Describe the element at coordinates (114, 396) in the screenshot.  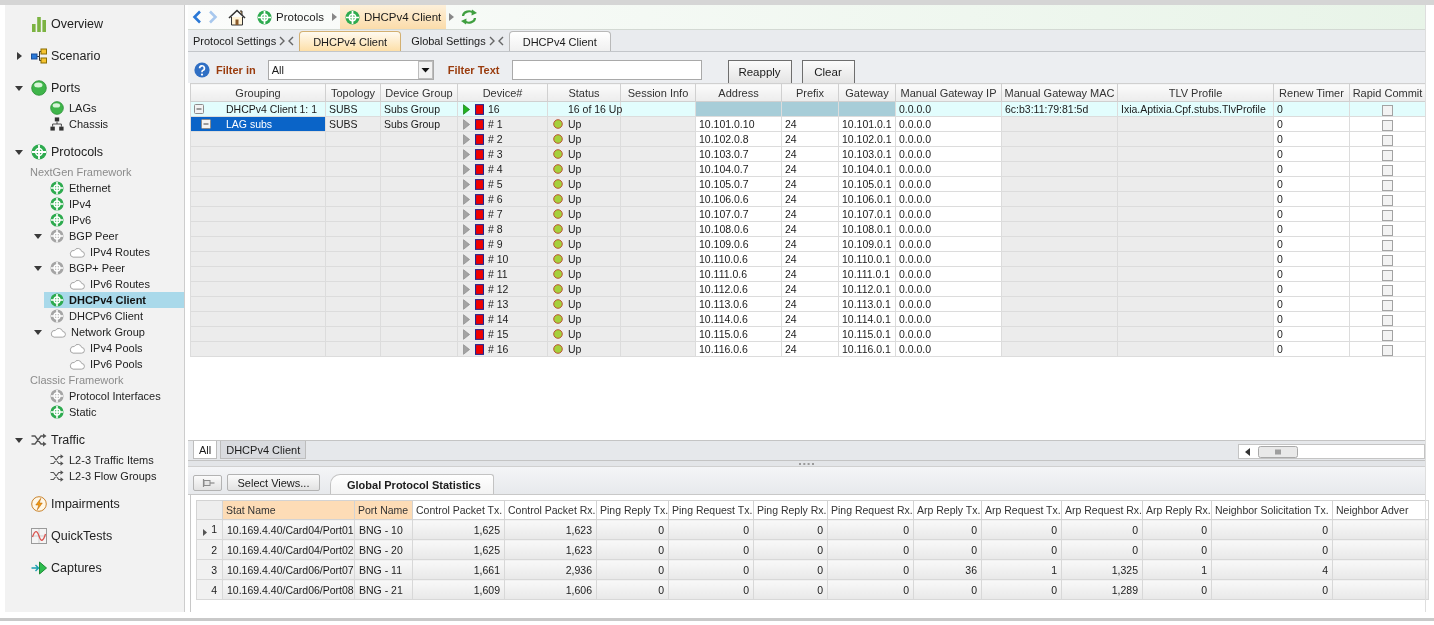
I see `sidebar-item: Protocol Interfaces` at that location.